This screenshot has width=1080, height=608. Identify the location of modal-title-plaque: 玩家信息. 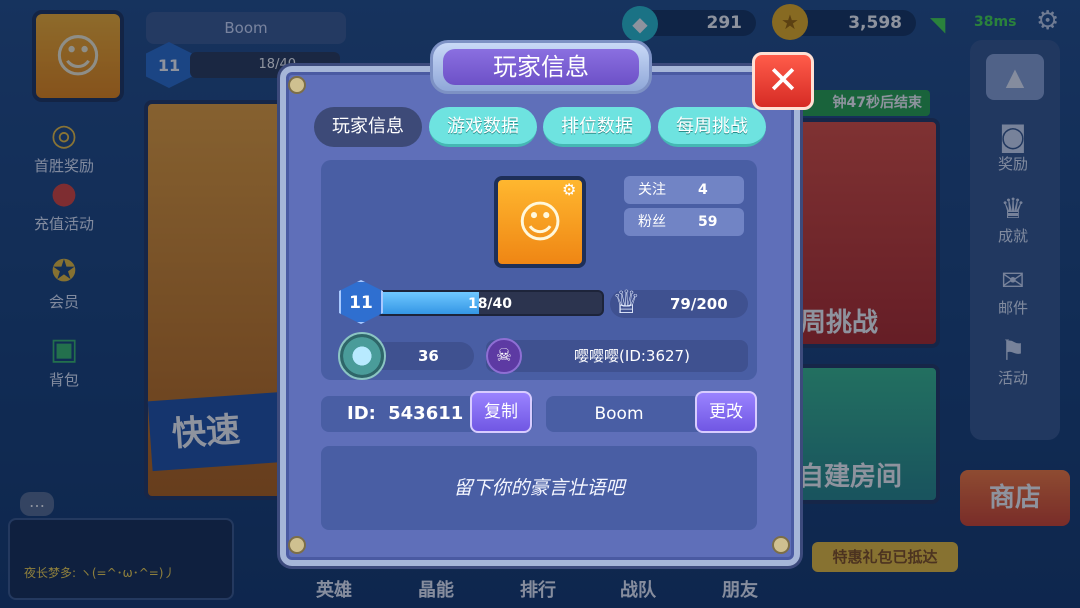
(541, 67).